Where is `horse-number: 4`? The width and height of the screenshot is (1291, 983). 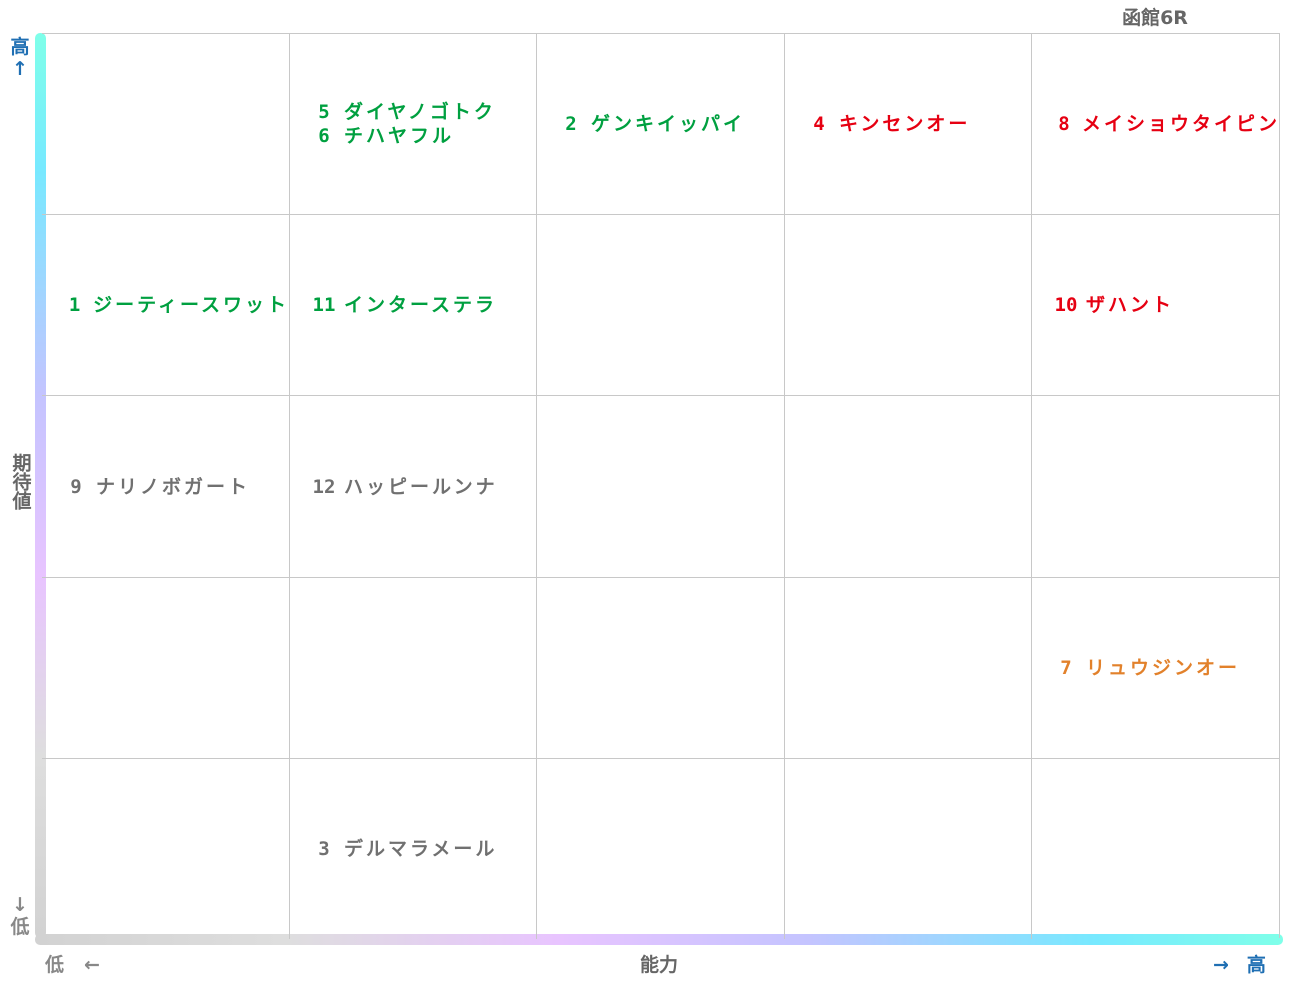 horse-number: 4 is located at coordinates (819, 124).